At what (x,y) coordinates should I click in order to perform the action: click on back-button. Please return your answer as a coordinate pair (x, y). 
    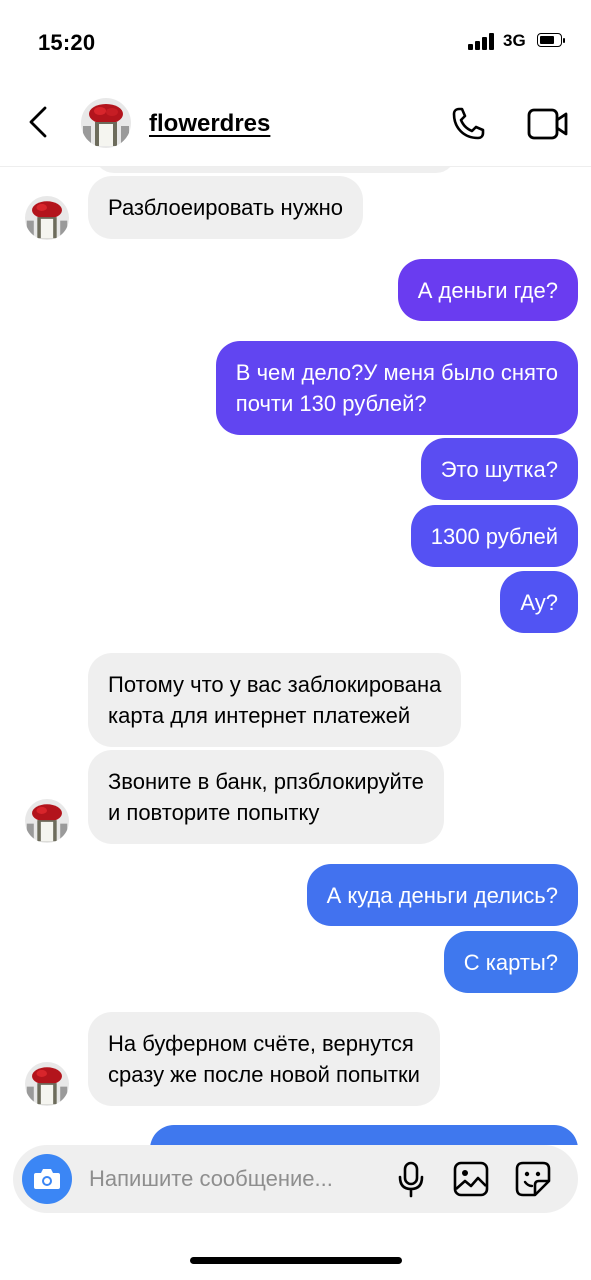
    Looking at the image, I should click on (38, 122).